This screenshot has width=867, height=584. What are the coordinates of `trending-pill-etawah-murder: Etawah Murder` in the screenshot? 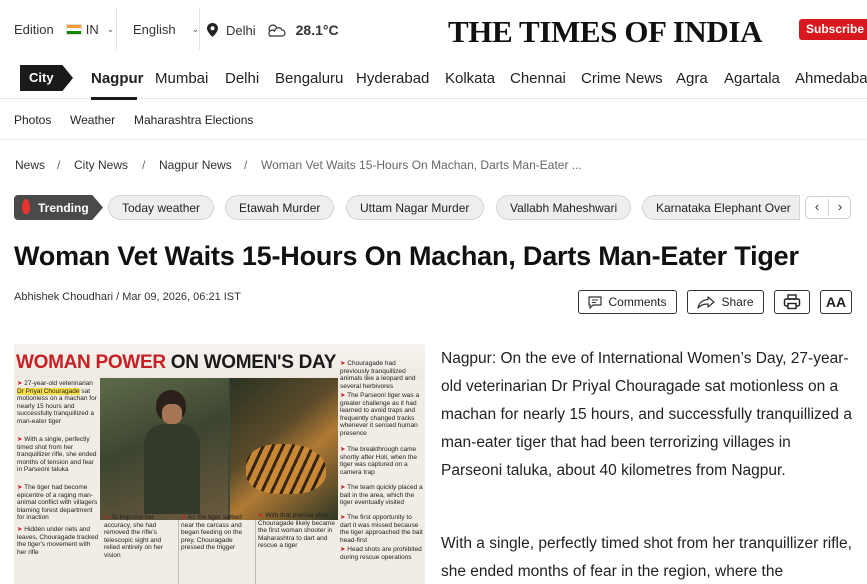 It's located at (279, 207).